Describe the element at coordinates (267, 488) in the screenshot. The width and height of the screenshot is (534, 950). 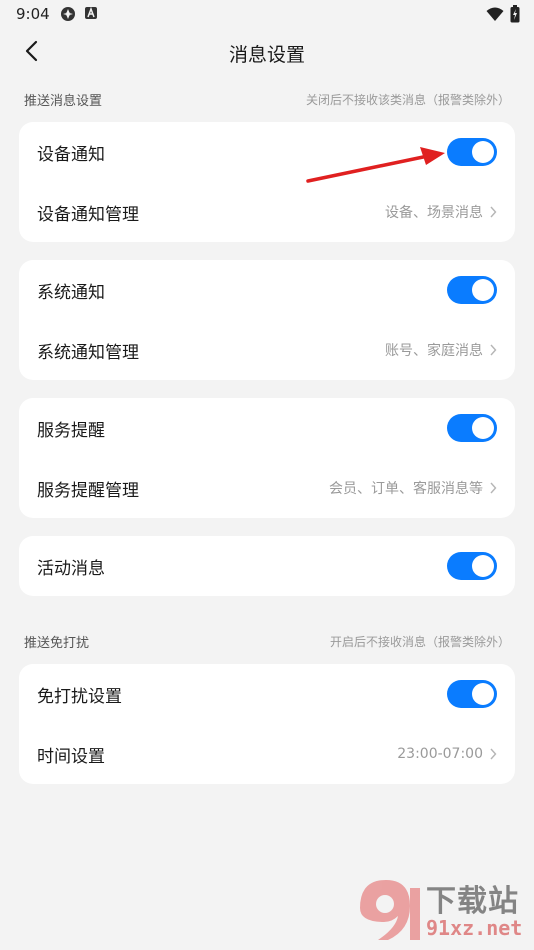
I see `row-service-reminder-manage: 服务提醒管理 会员、订单、客服消息等` at that location.